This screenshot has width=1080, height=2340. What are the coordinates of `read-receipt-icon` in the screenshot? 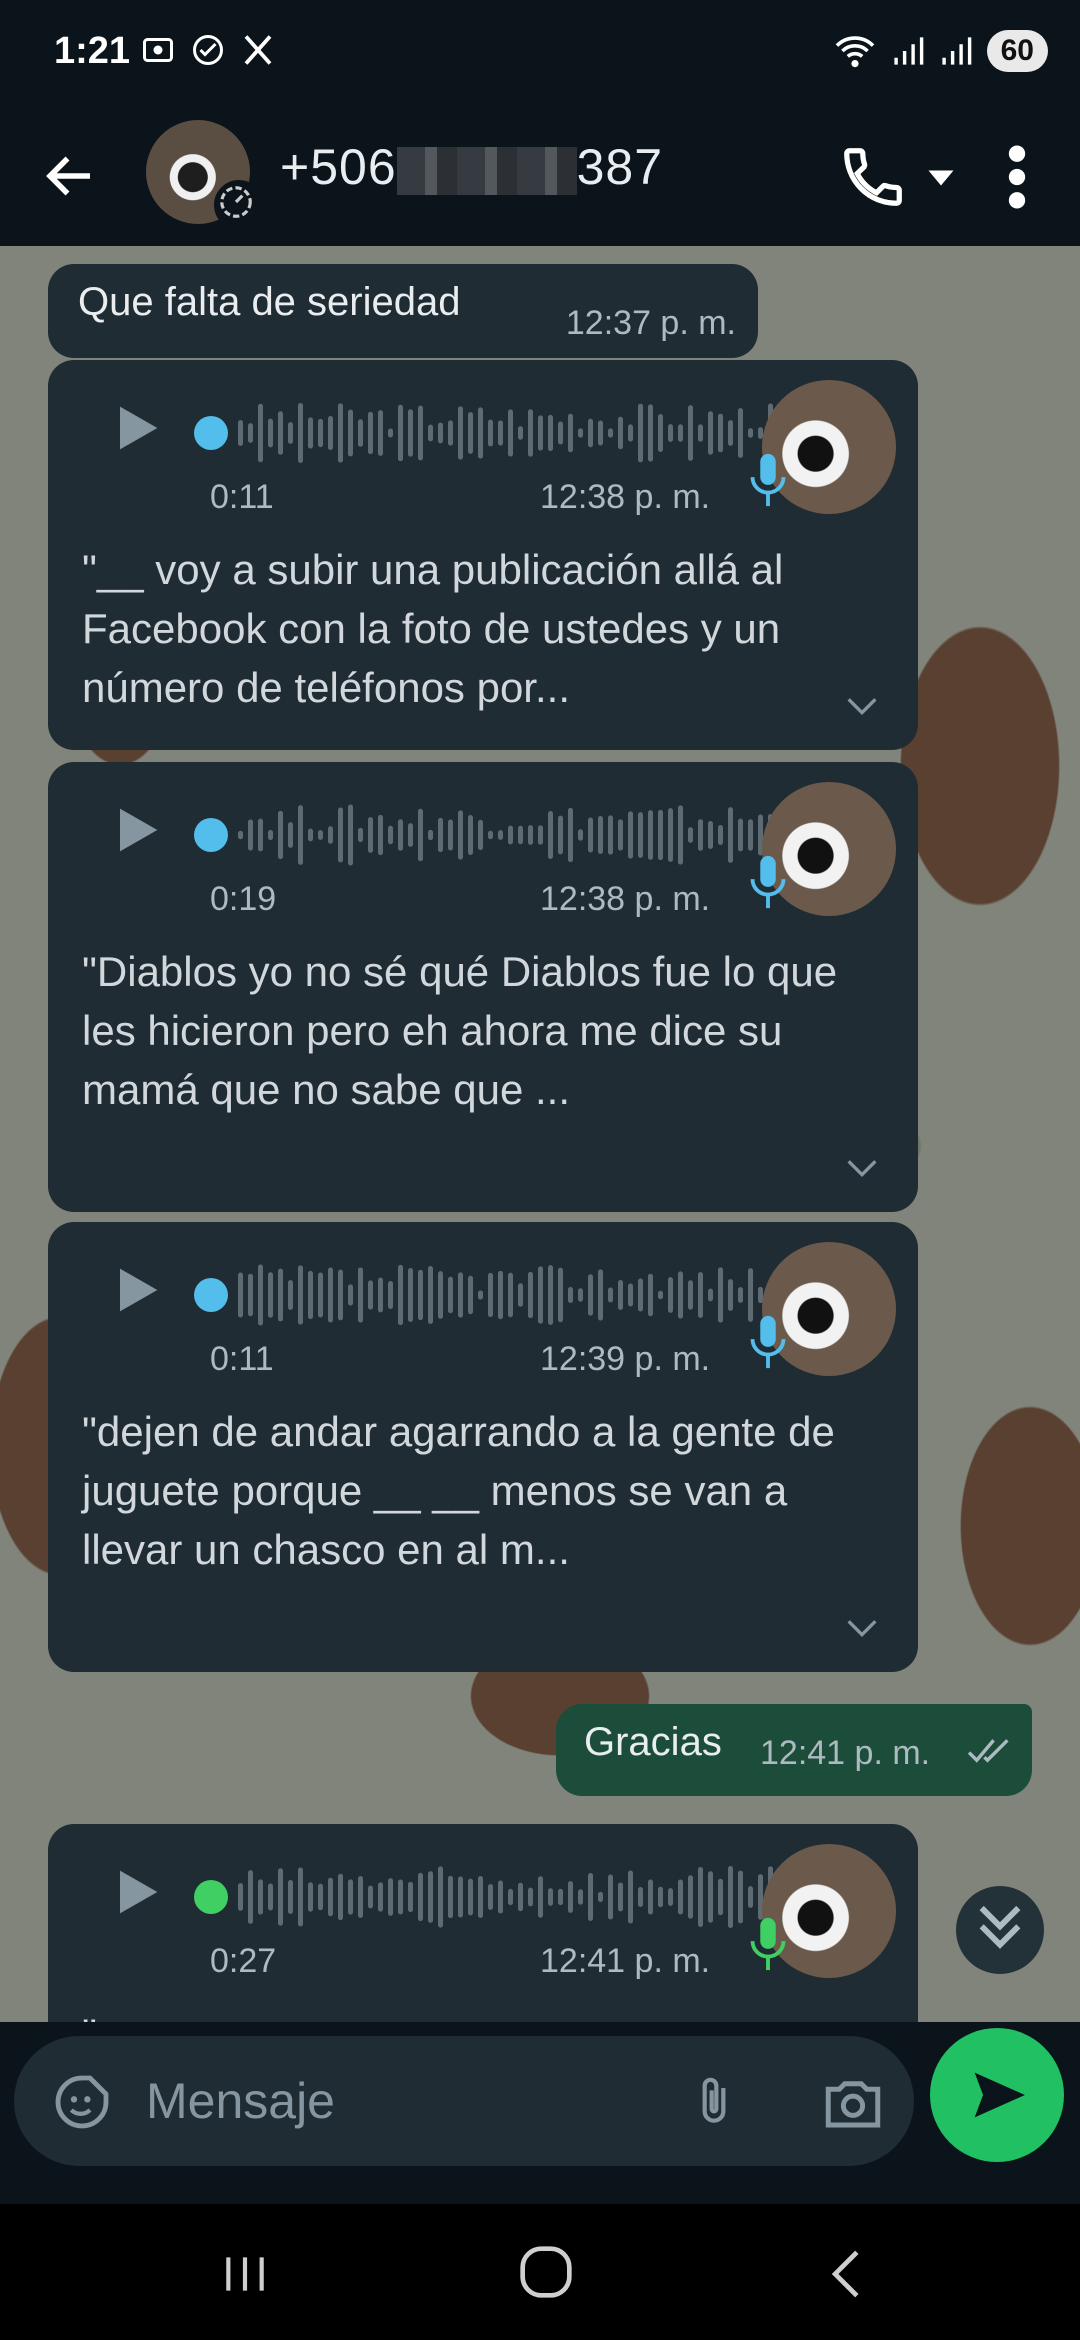 It's located at (988, 1751).